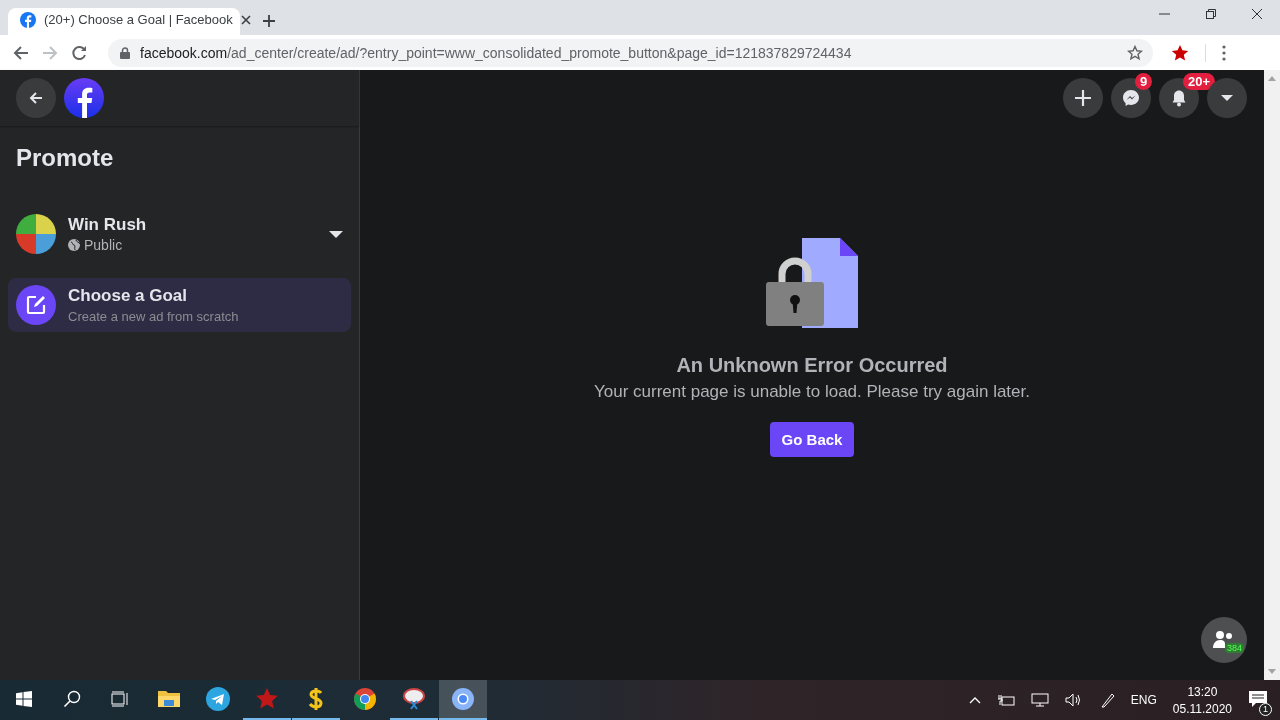  I want to click on messenger-button, so click(1131, 98).